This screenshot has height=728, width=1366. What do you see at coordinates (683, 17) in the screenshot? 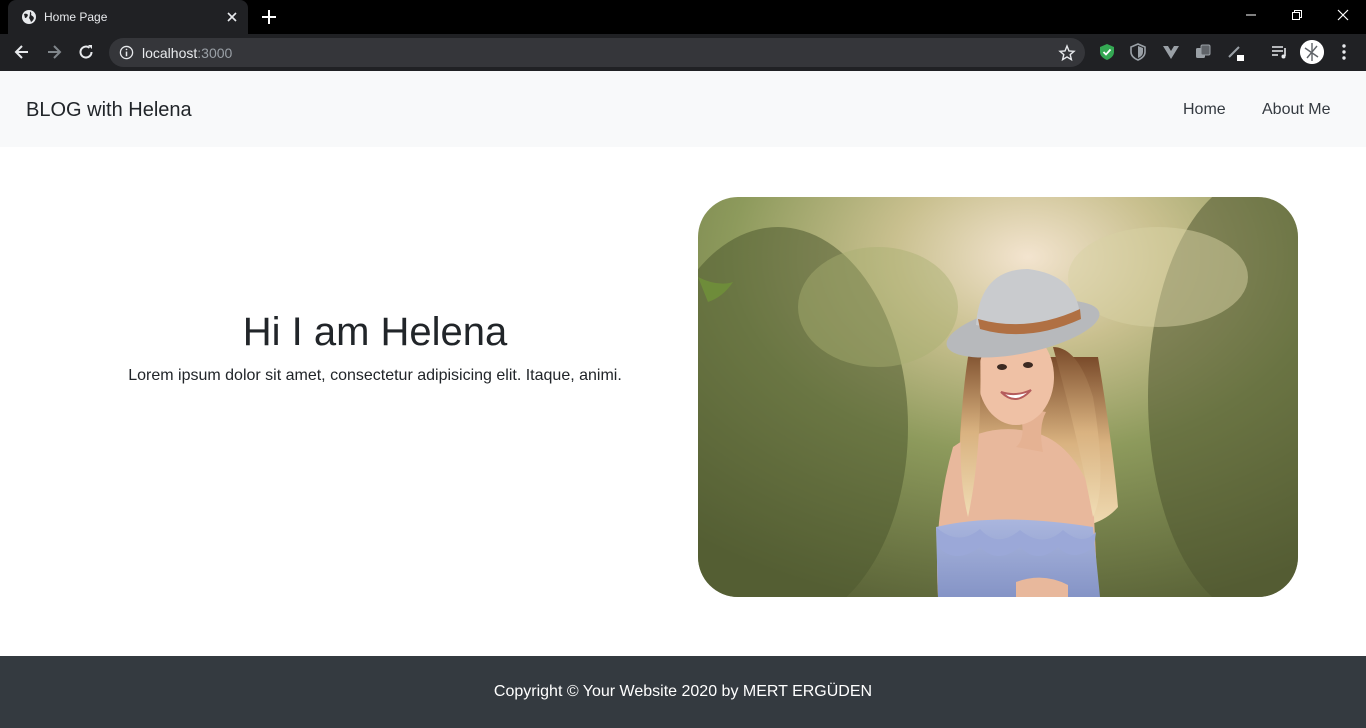
I see `browser-tab-strip: Home Page` at bounding box center [683, 17].